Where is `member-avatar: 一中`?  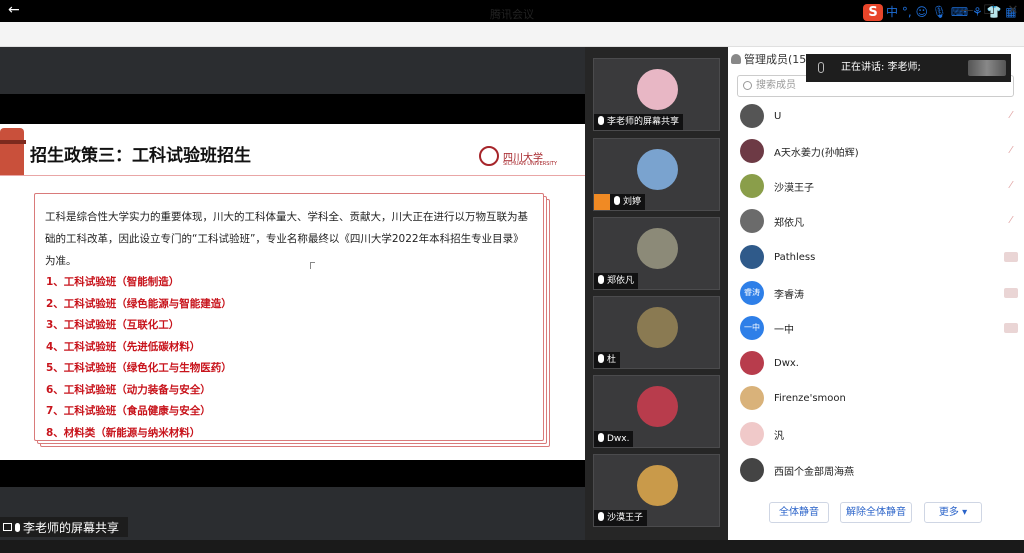 member-avatar: 一中 is located at coordinates (752, 328).